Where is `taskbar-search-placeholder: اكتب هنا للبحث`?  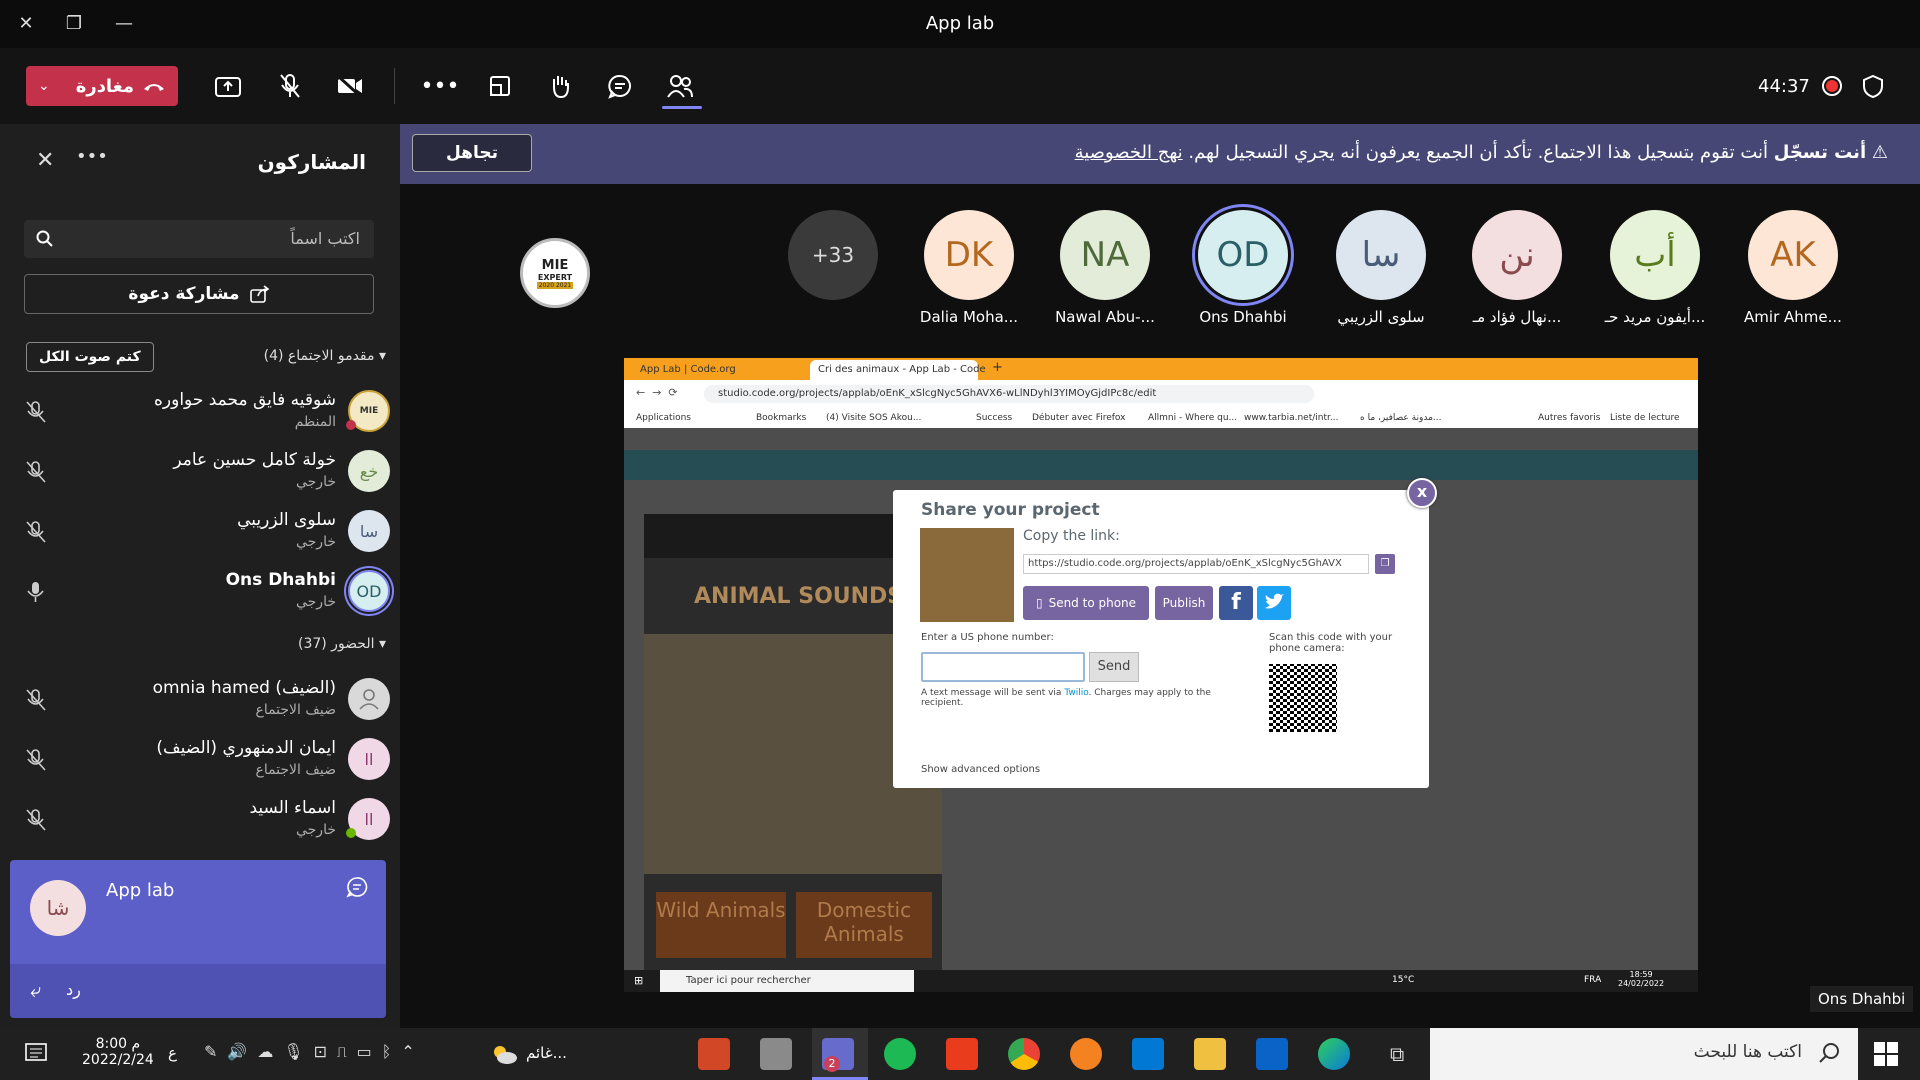 taskbar-search-placeholder: اكتب هنا للبحث is located at coordinates (1747, 1052).